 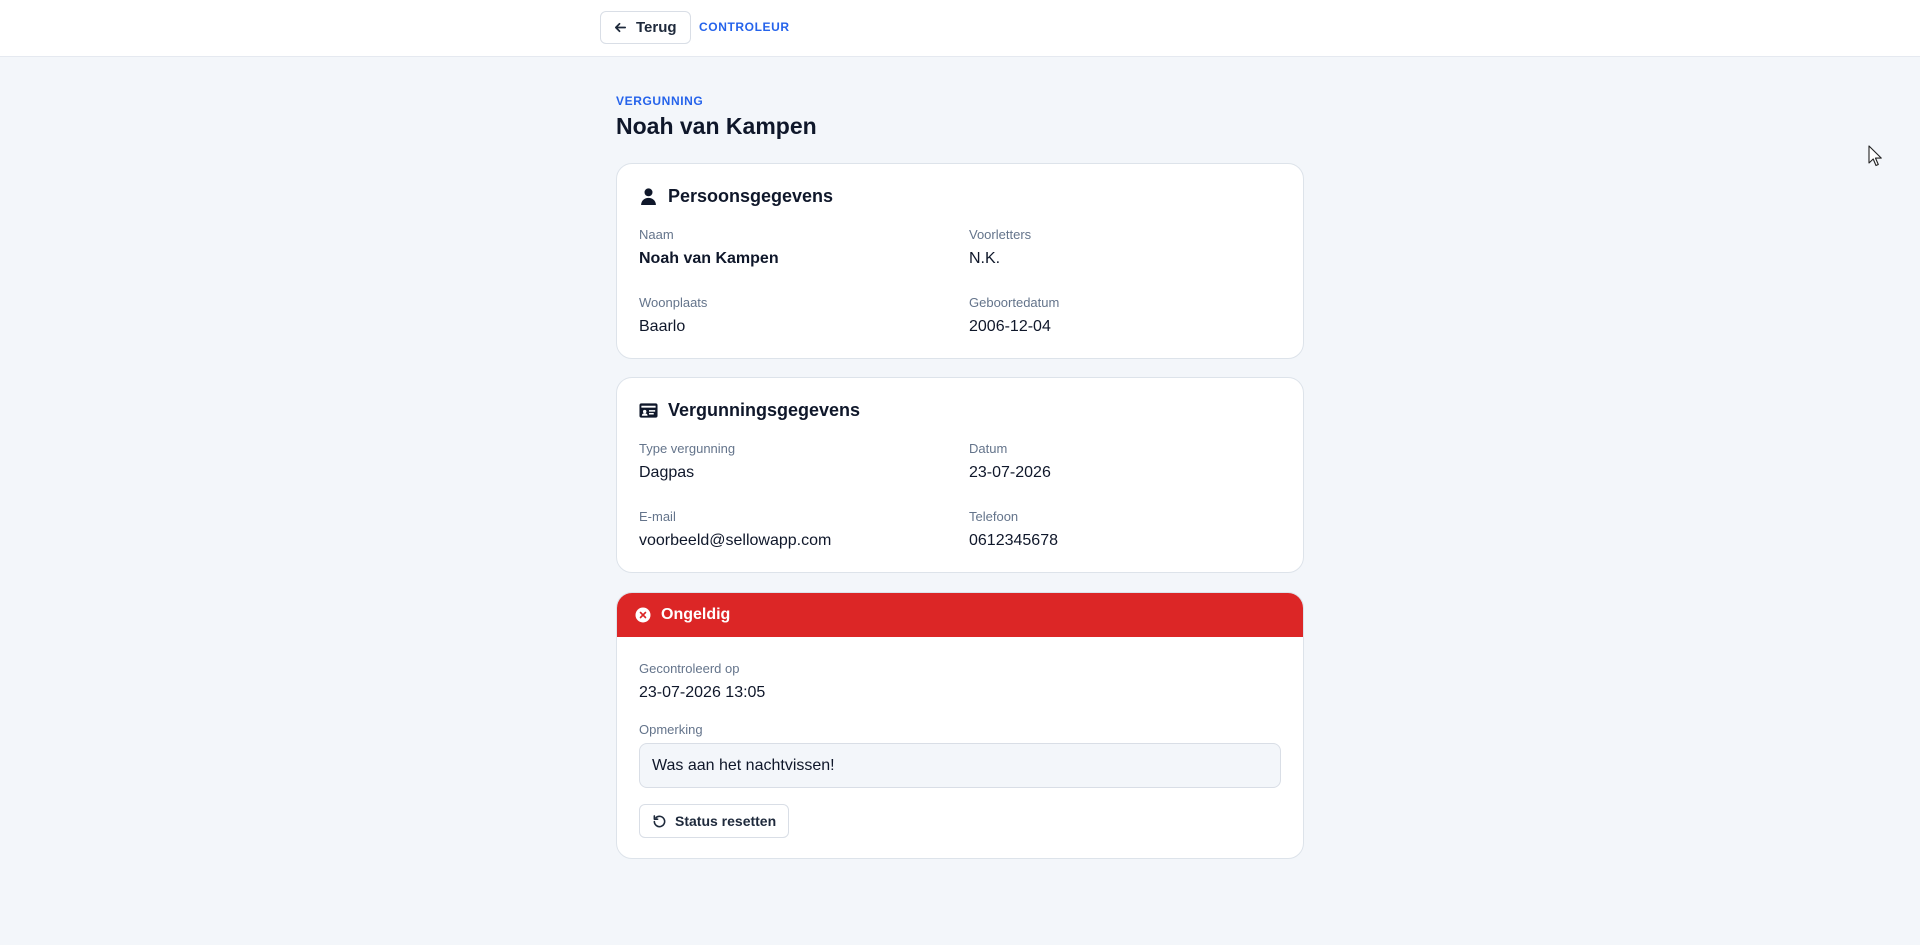 What do you see at coordinates (687, 448) in the screenshot?
I see `field-label: Type vergunning` at bounding box center [687, 448].